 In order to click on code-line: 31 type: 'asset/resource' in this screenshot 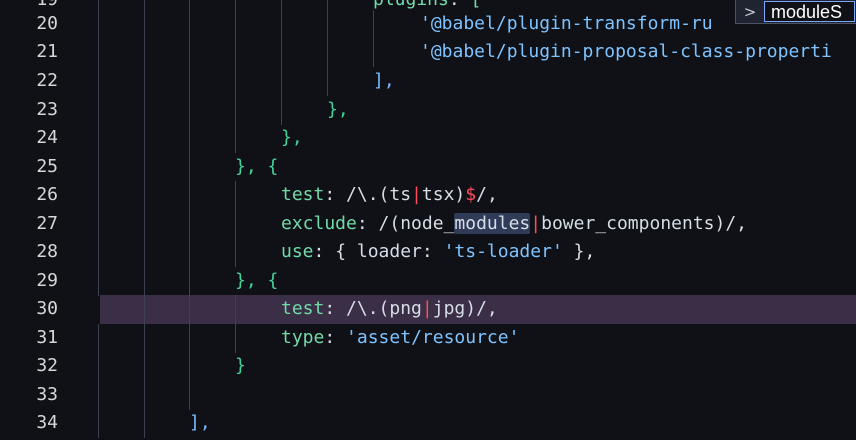, I will do `click(428, 338)`.